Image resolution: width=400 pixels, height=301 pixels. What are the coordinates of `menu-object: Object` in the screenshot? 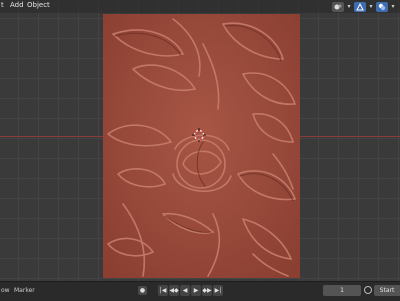 It's located at (38, 5).